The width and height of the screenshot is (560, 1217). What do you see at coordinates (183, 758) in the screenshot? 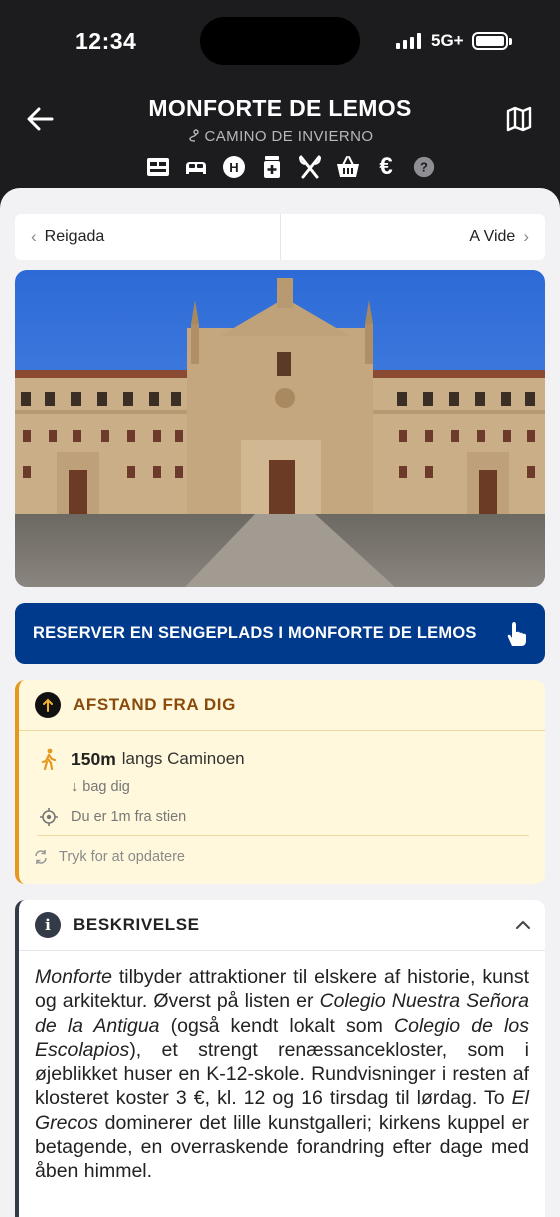
I see `distance-along-label: langs Caminoen` at bounding box center [183, 758].